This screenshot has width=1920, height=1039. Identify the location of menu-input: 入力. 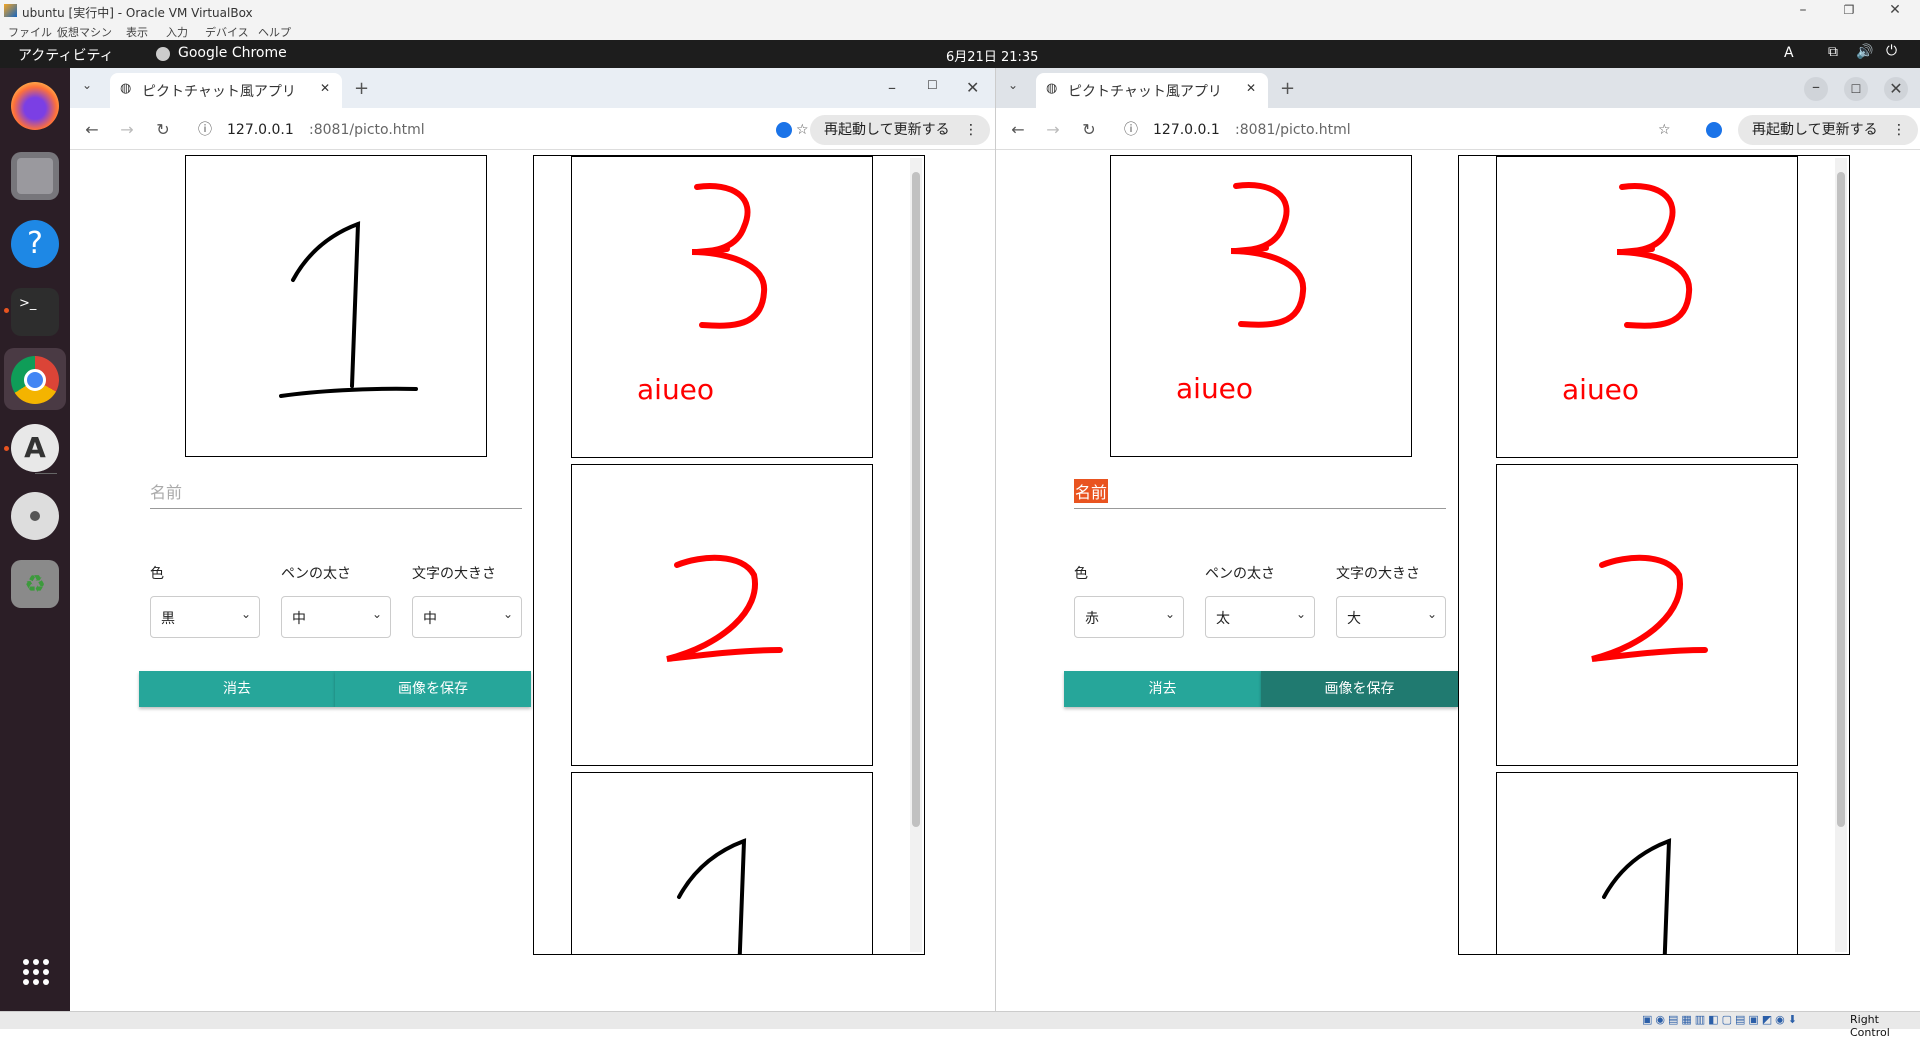
(177, 32).